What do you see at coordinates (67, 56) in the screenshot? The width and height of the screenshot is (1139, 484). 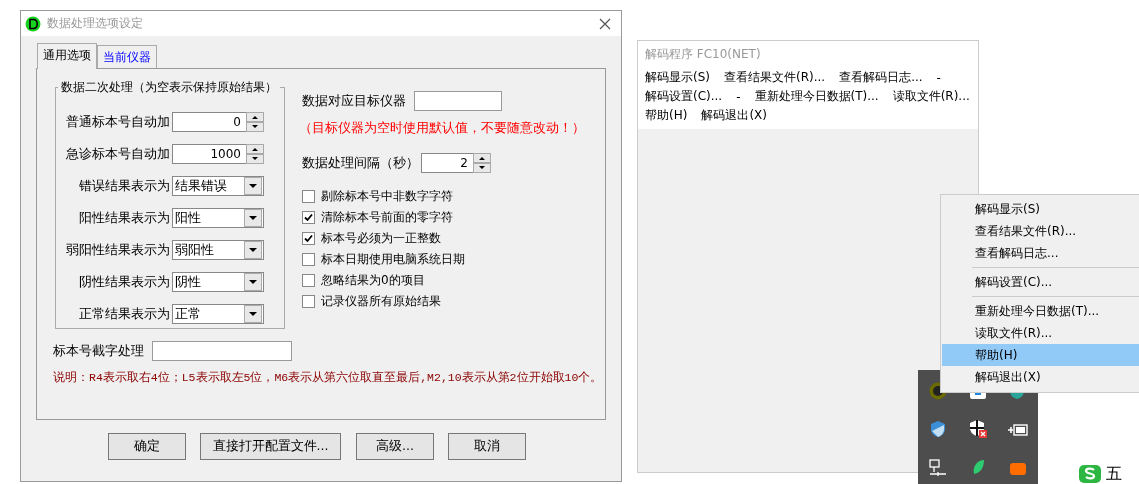 I see `tab: 通用选项` at bounding box center [67, 56].